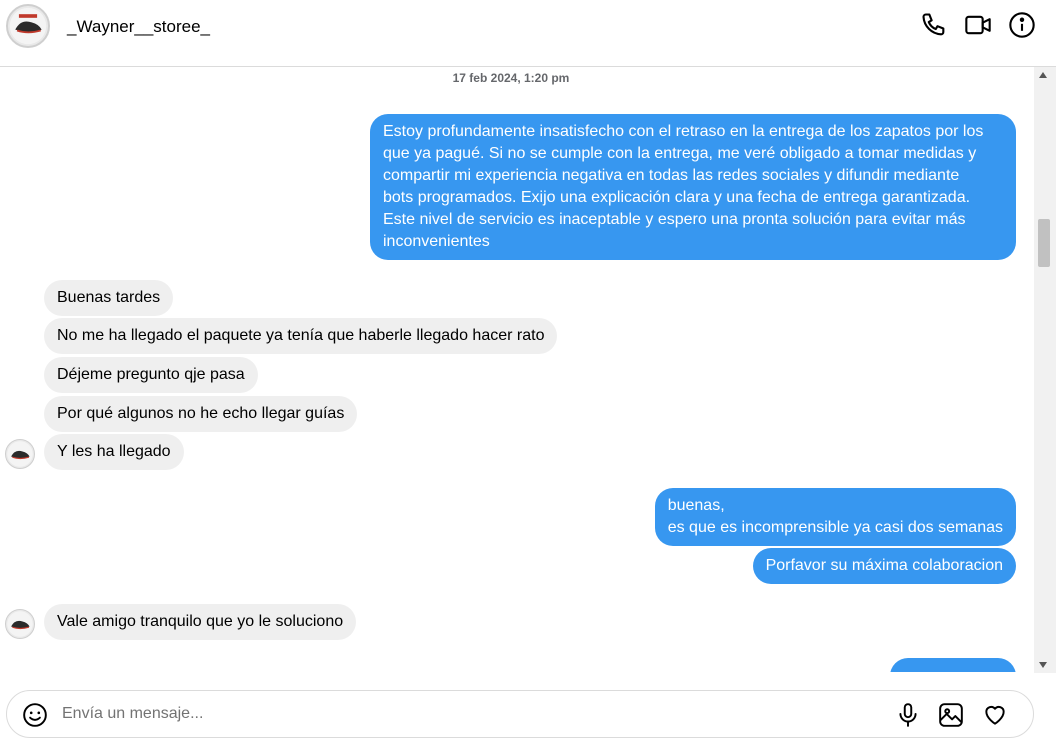  Describe the element at coordinates (200, 622) in the screenshot. I see `message-incoming: Vale amigo tranquilo que yo le soluciono` at that location.